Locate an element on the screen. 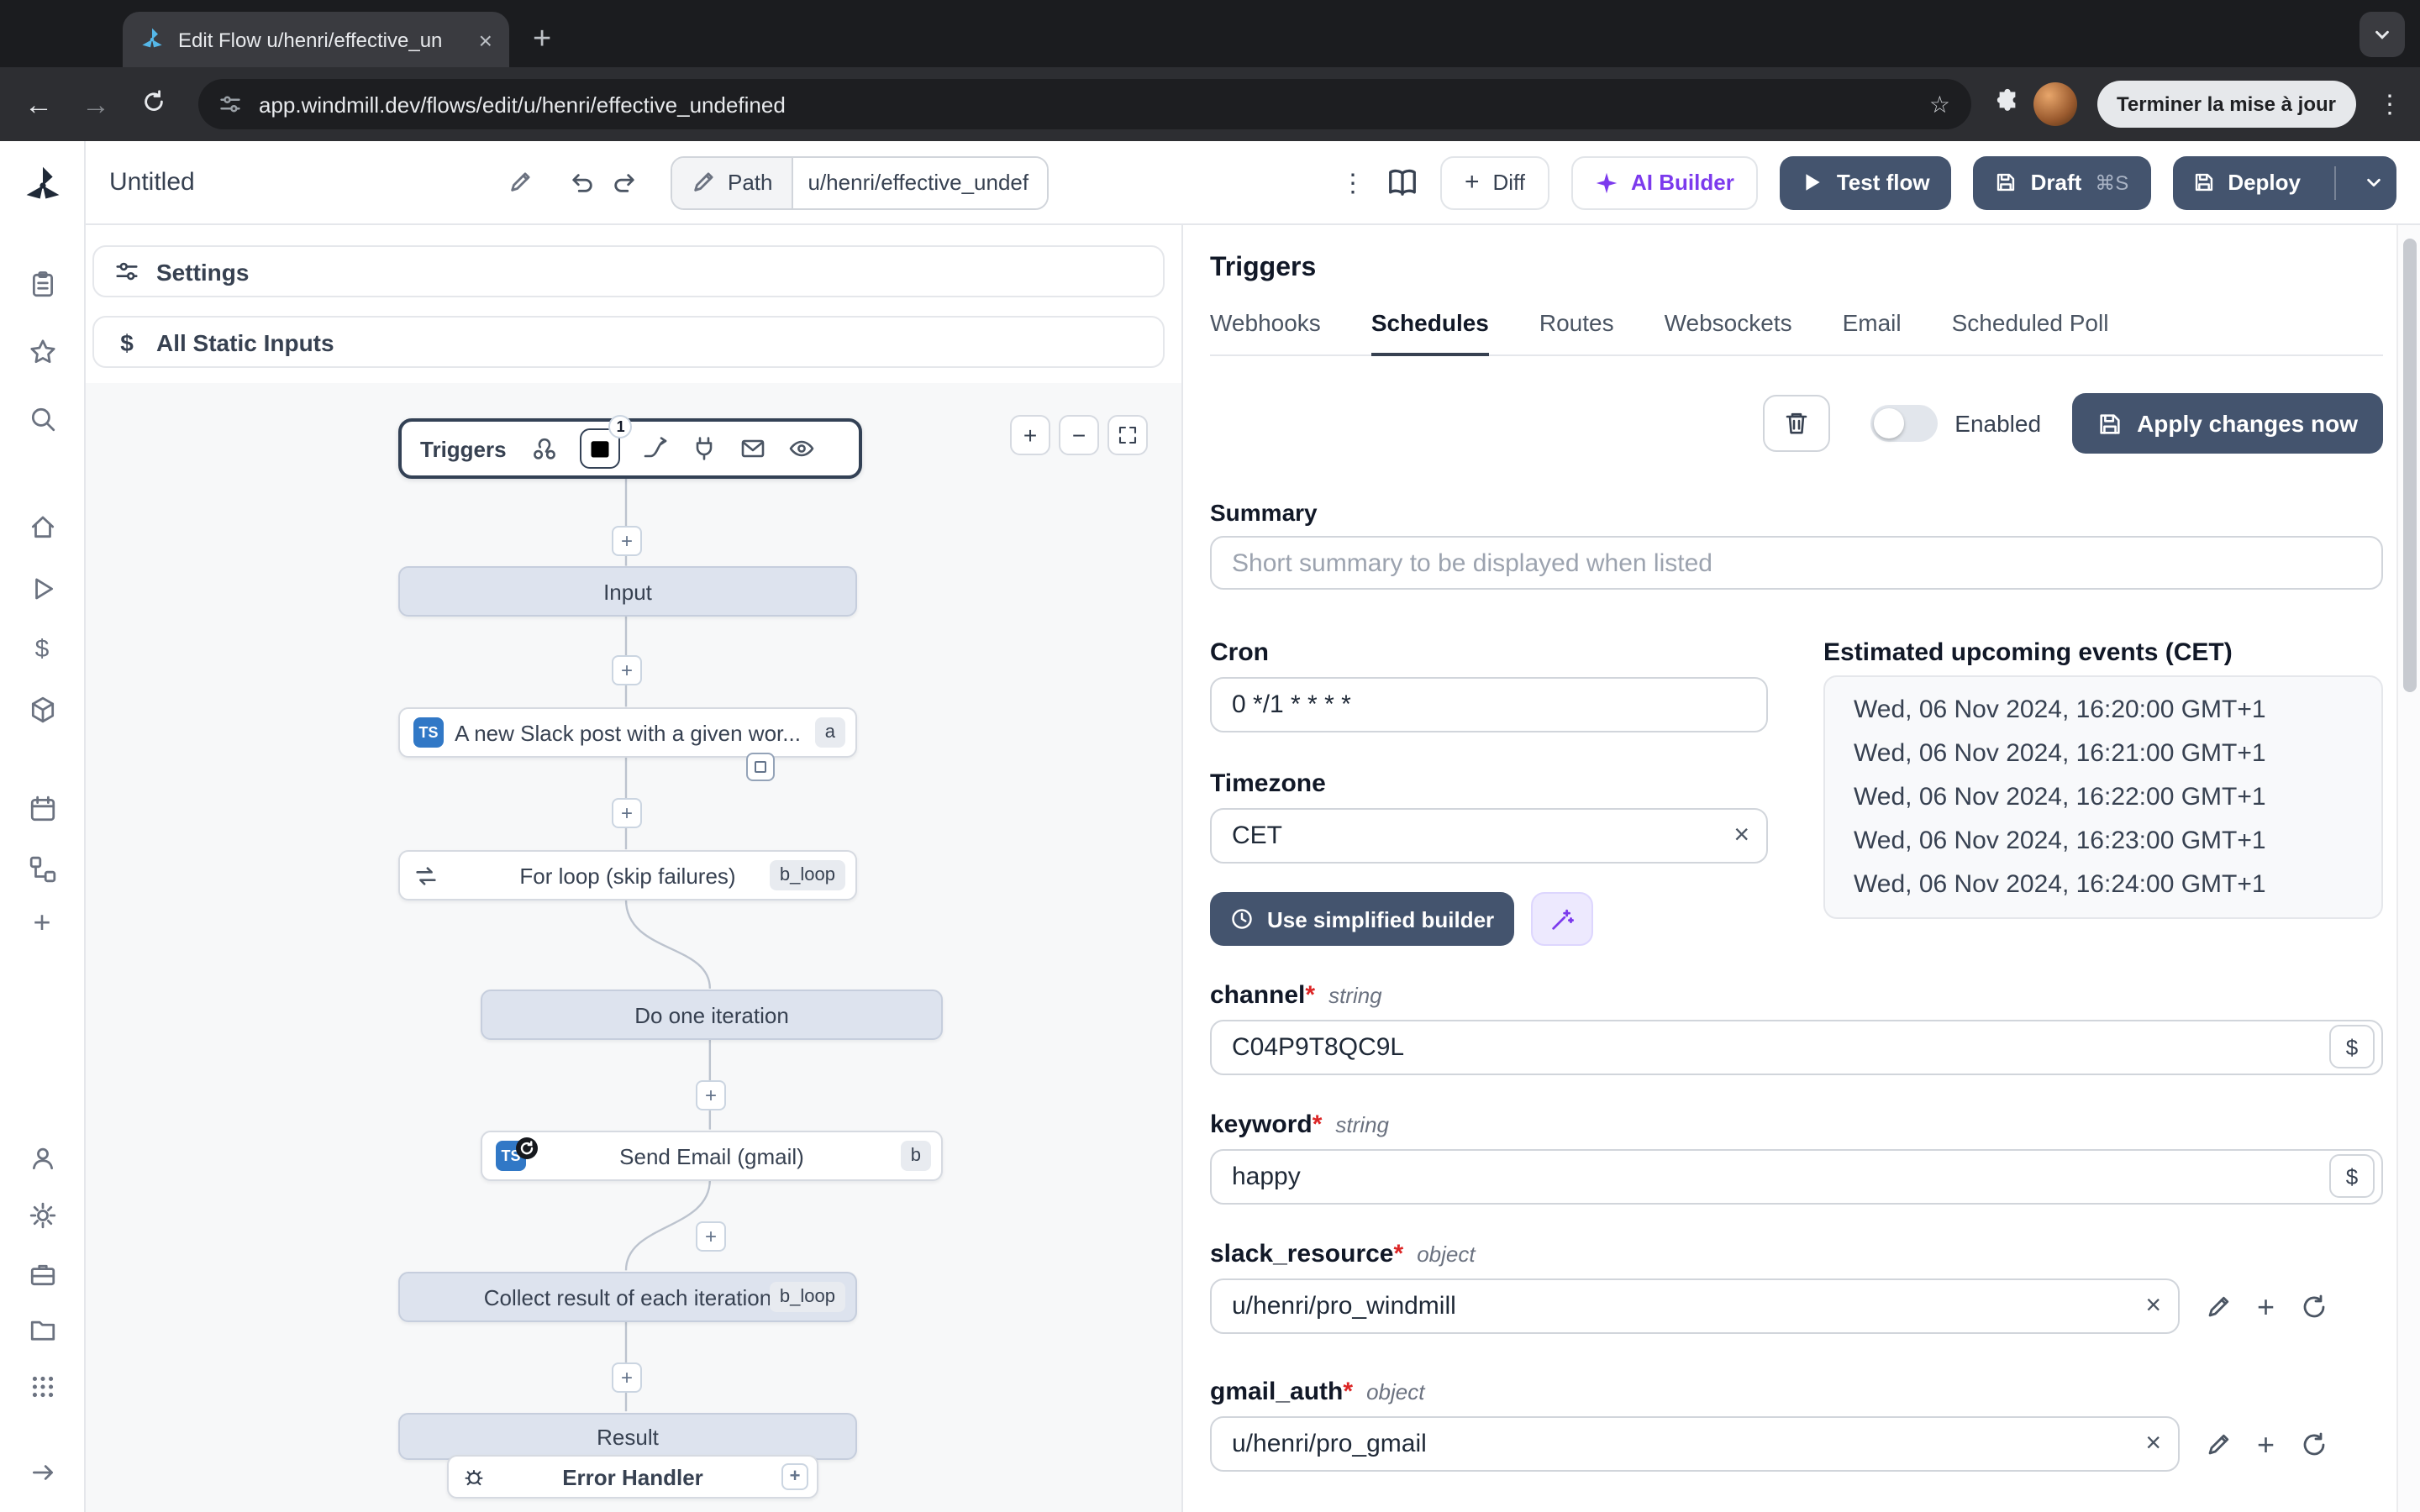  rename-pencil-icon is located at coordinates (521, 182).